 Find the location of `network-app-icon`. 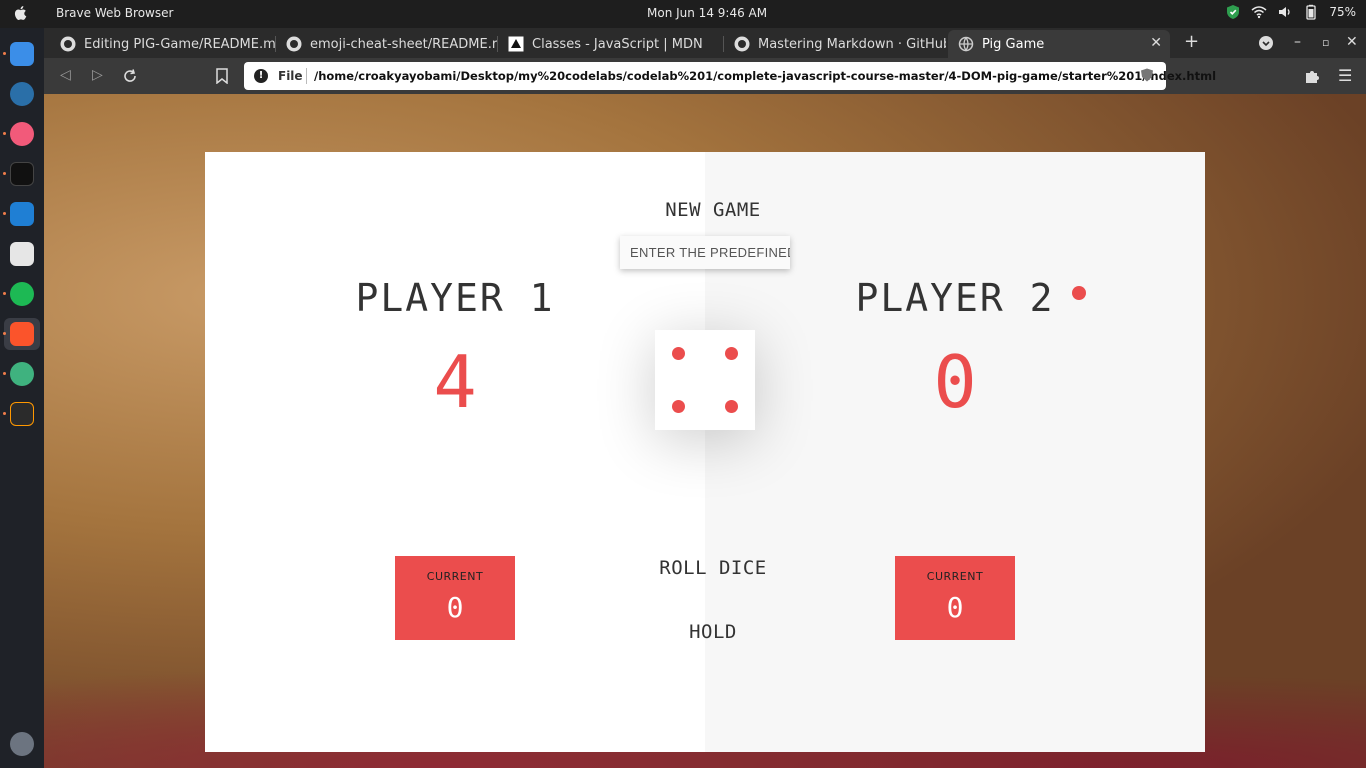

network-app-icon is located at coordinates (22, 374).